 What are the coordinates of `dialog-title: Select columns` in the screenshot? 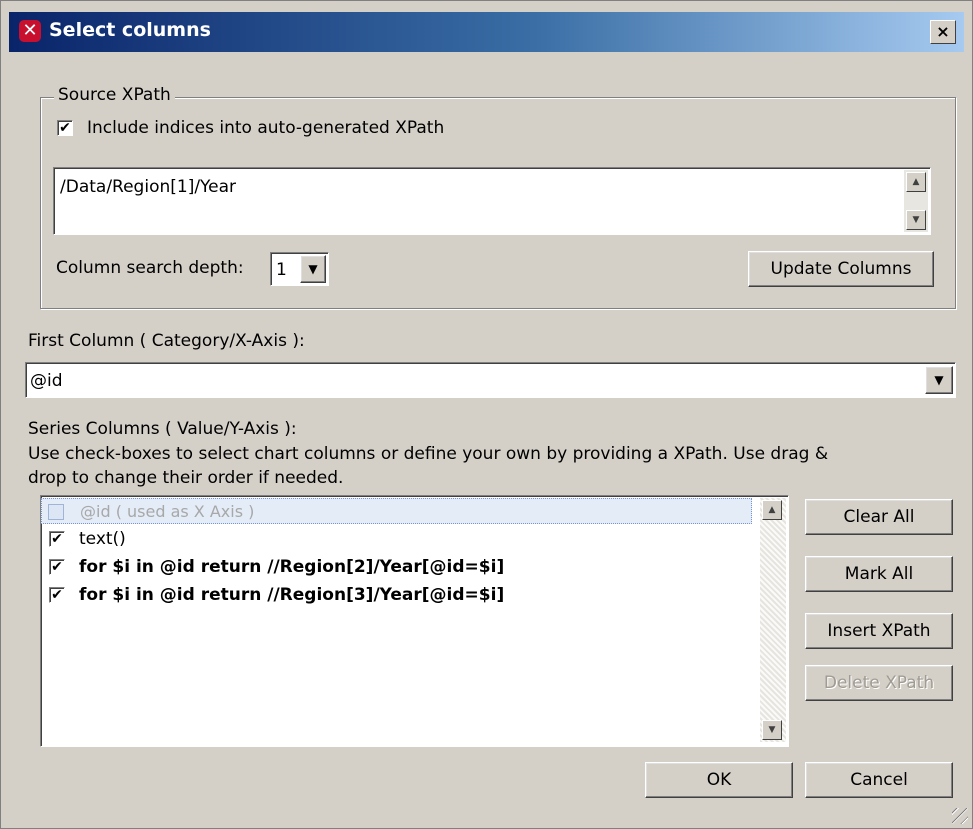 It's located at (130, 30).